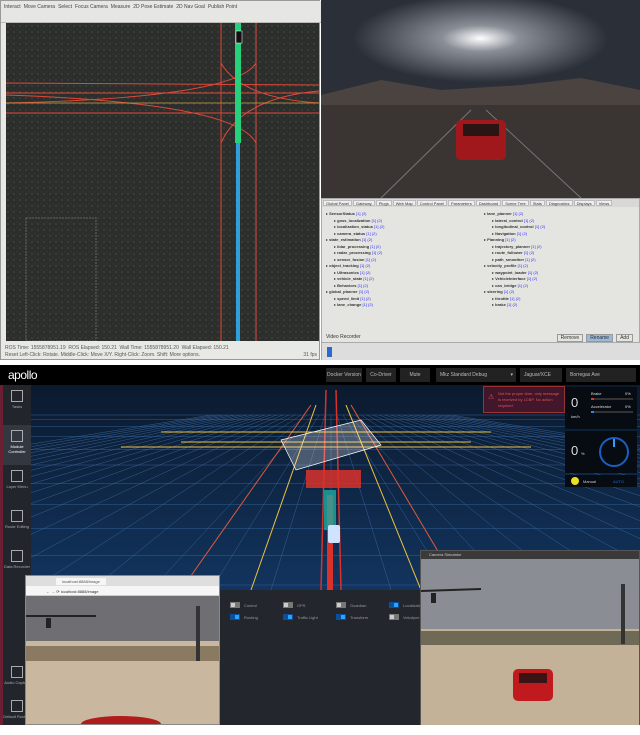 The image size is (640, 735). Describe the element at coordinates (190, 11) in the screenshot. I see `toolbar-button: 2D Nav Goal` at that location.